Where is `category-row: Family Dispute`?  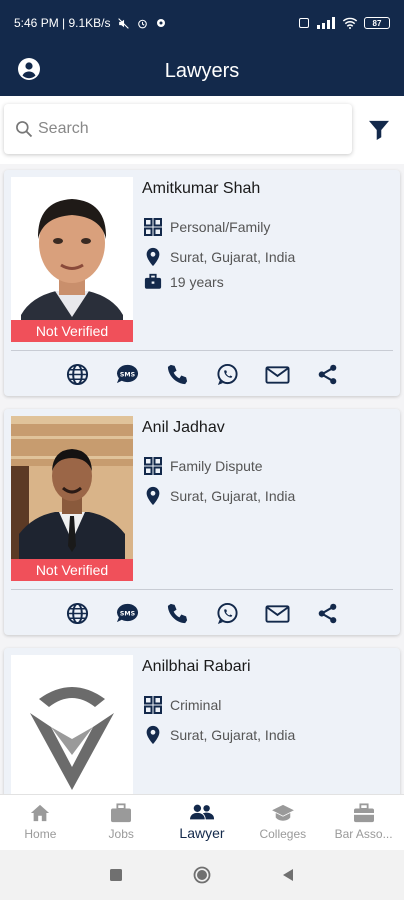 category-row: Family Dispute is located at coordinates (203, 466).